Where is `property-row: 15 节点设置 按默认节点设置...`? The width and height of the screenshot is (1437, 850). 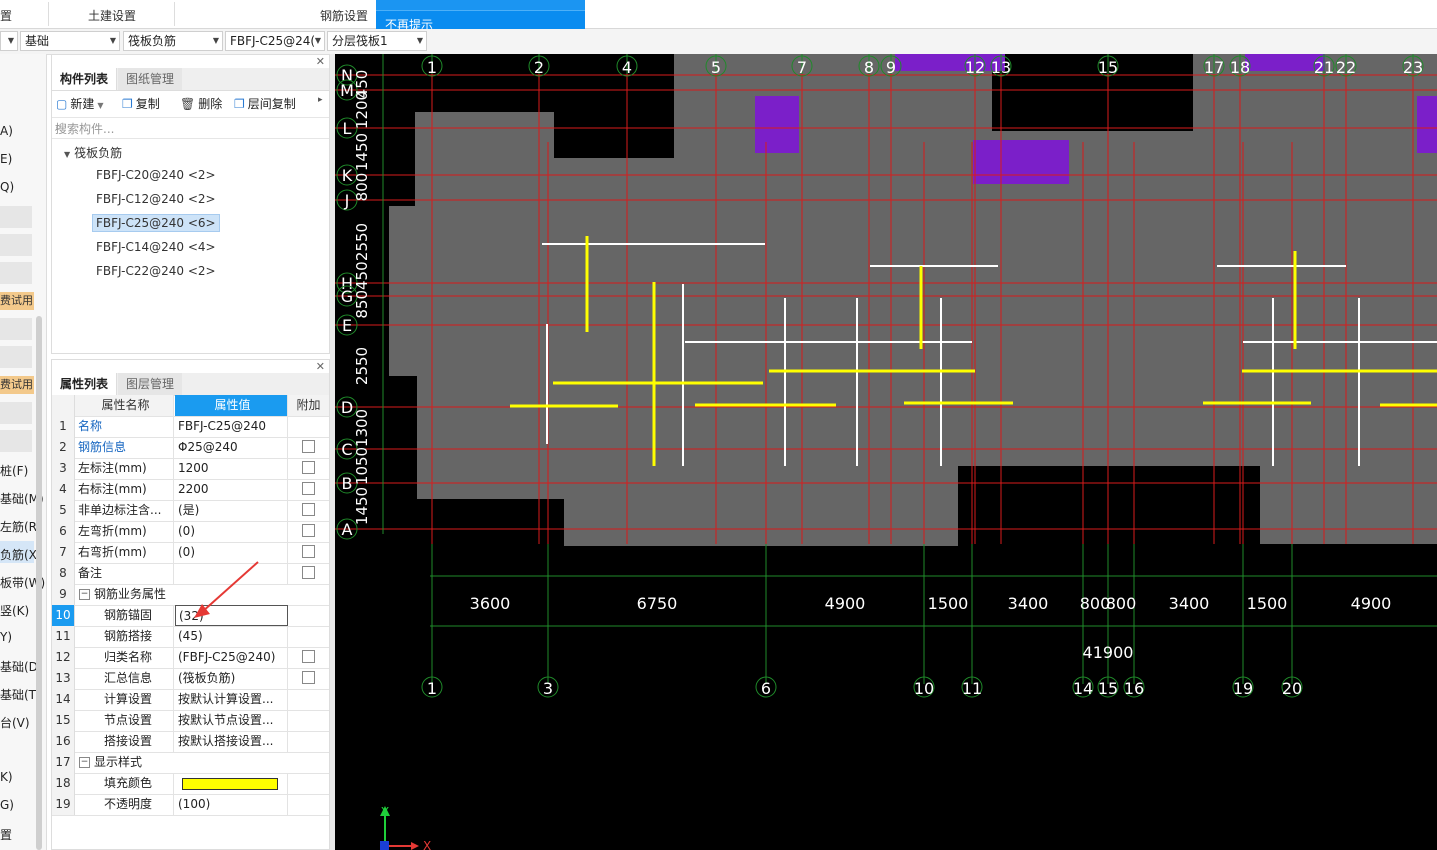
property-row: 15 节点设置 按默认节点设置... is located at coordinates (190, 721).